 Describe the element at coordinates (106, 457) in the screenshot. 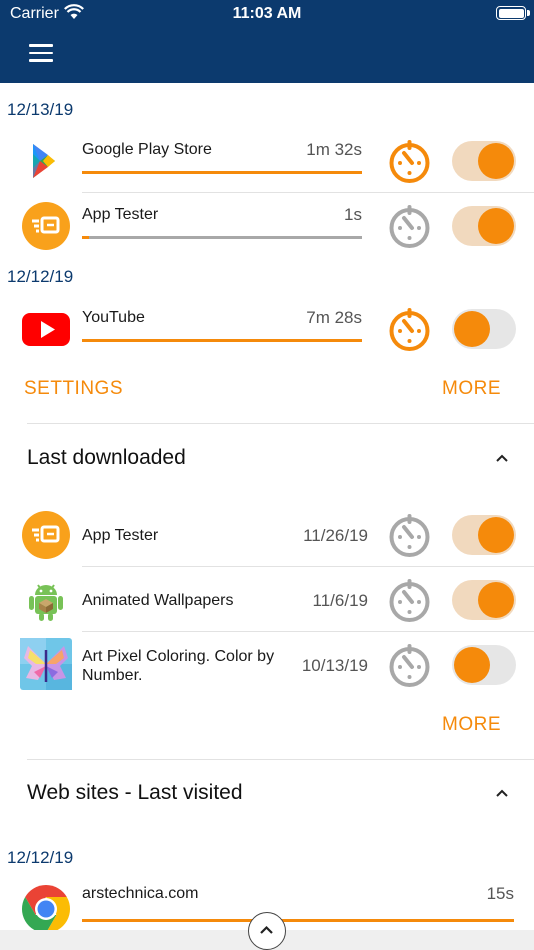

I see `section-title: Last downloaded` at that location.